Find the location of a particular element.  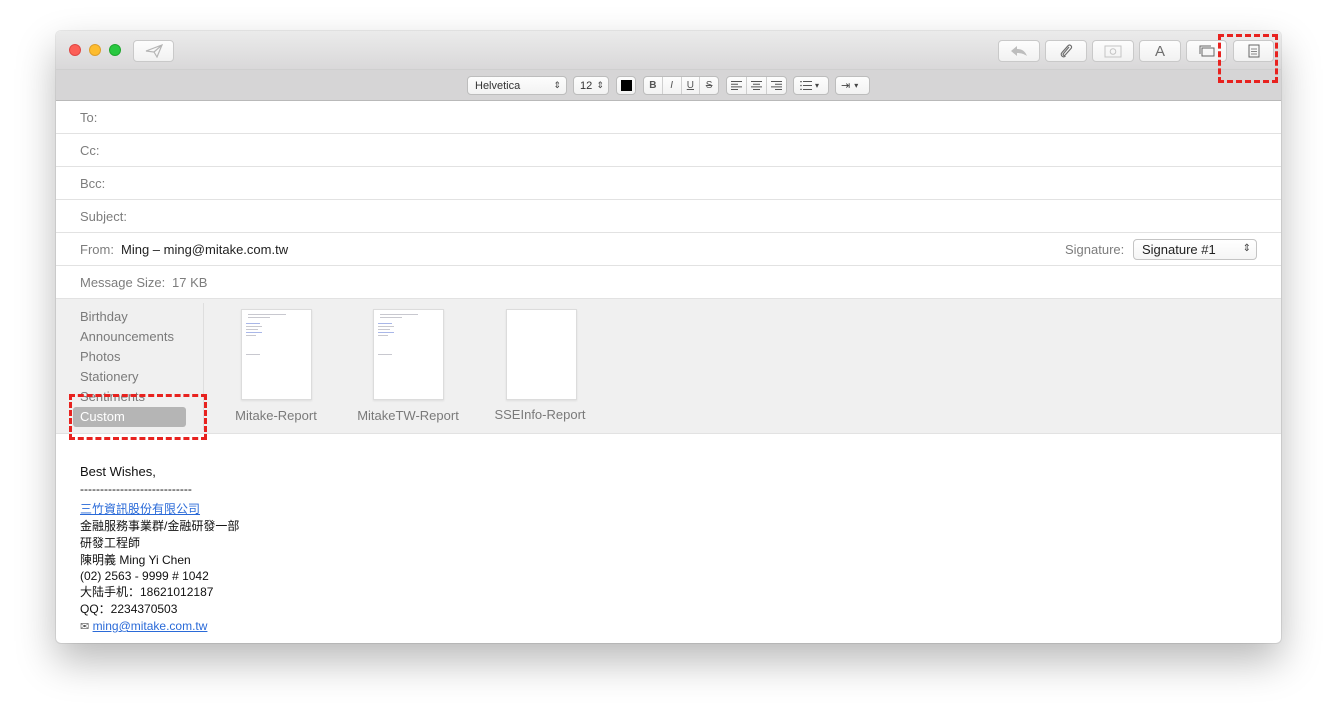

email-link: ming@mitake.com.tw is located at coordinates (150, 626).